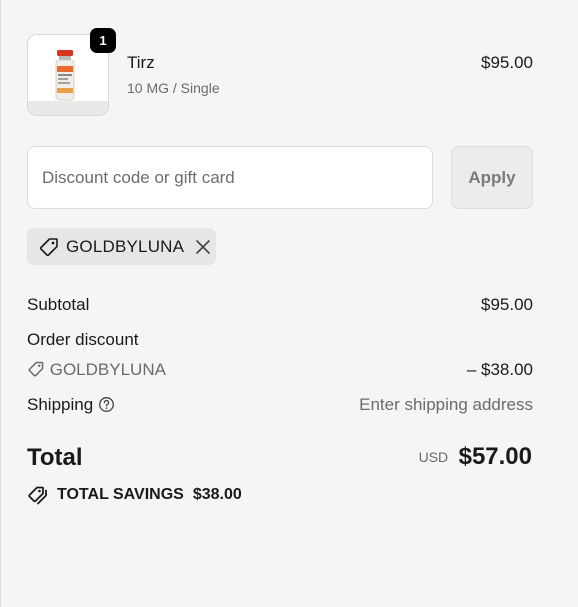 The height and width of the screenshot is (607, 578). What do you see at coordinates (499, 369) in the screenshot?
I see `discount-amount: – $38.00` at bounding box center [499, 369].